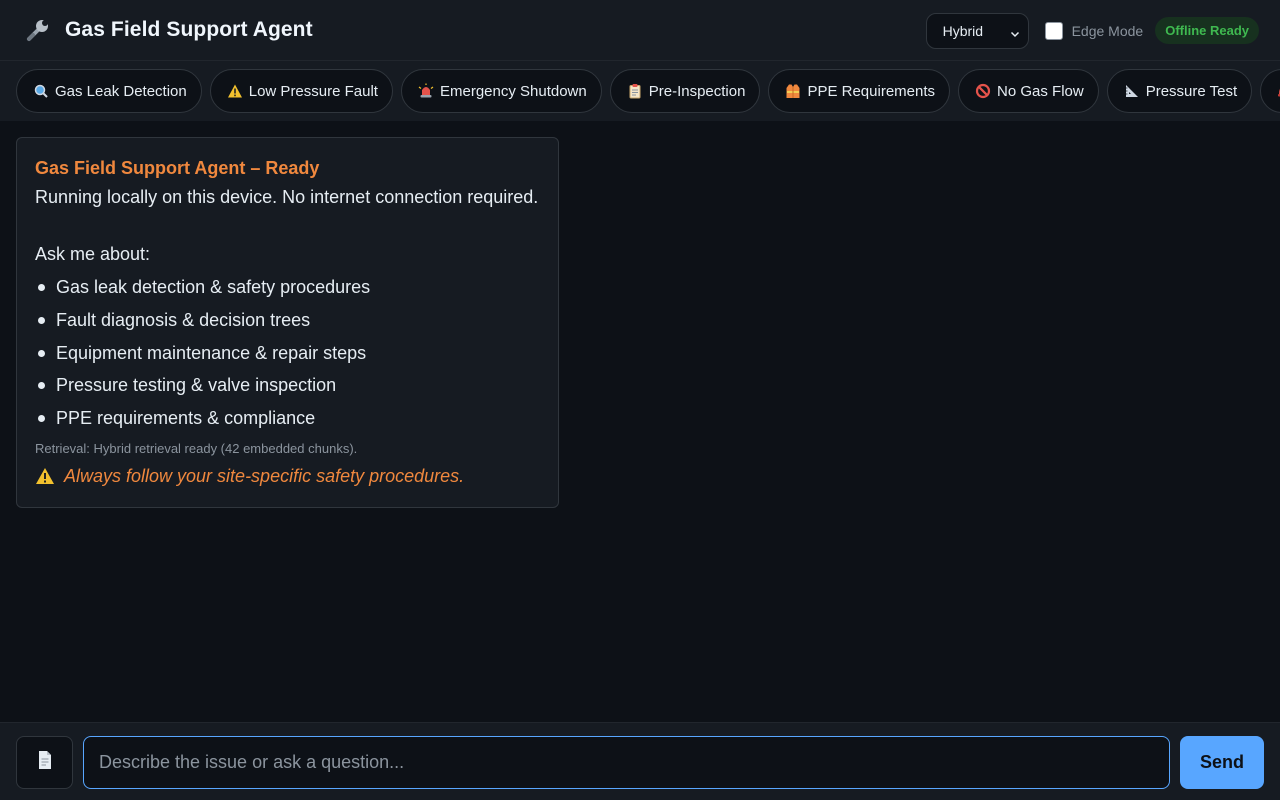  What do you see at coordinates (871, 91) in the screenshot?
I see `quick-action-label: PPE Requirements` at bounding box center [871, 91].